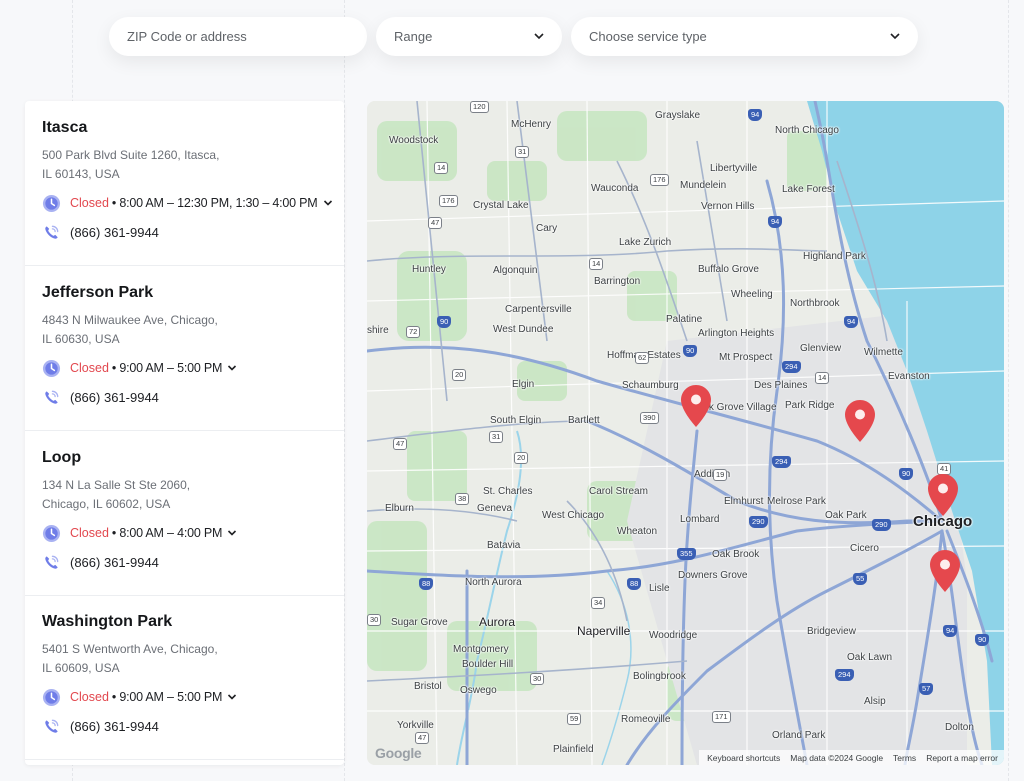 This screenshot has width=1024, height=781. Describe the element at coordinates (821, 348) in the screenshot. I see `map-label-glenview: Glenview` at that location.